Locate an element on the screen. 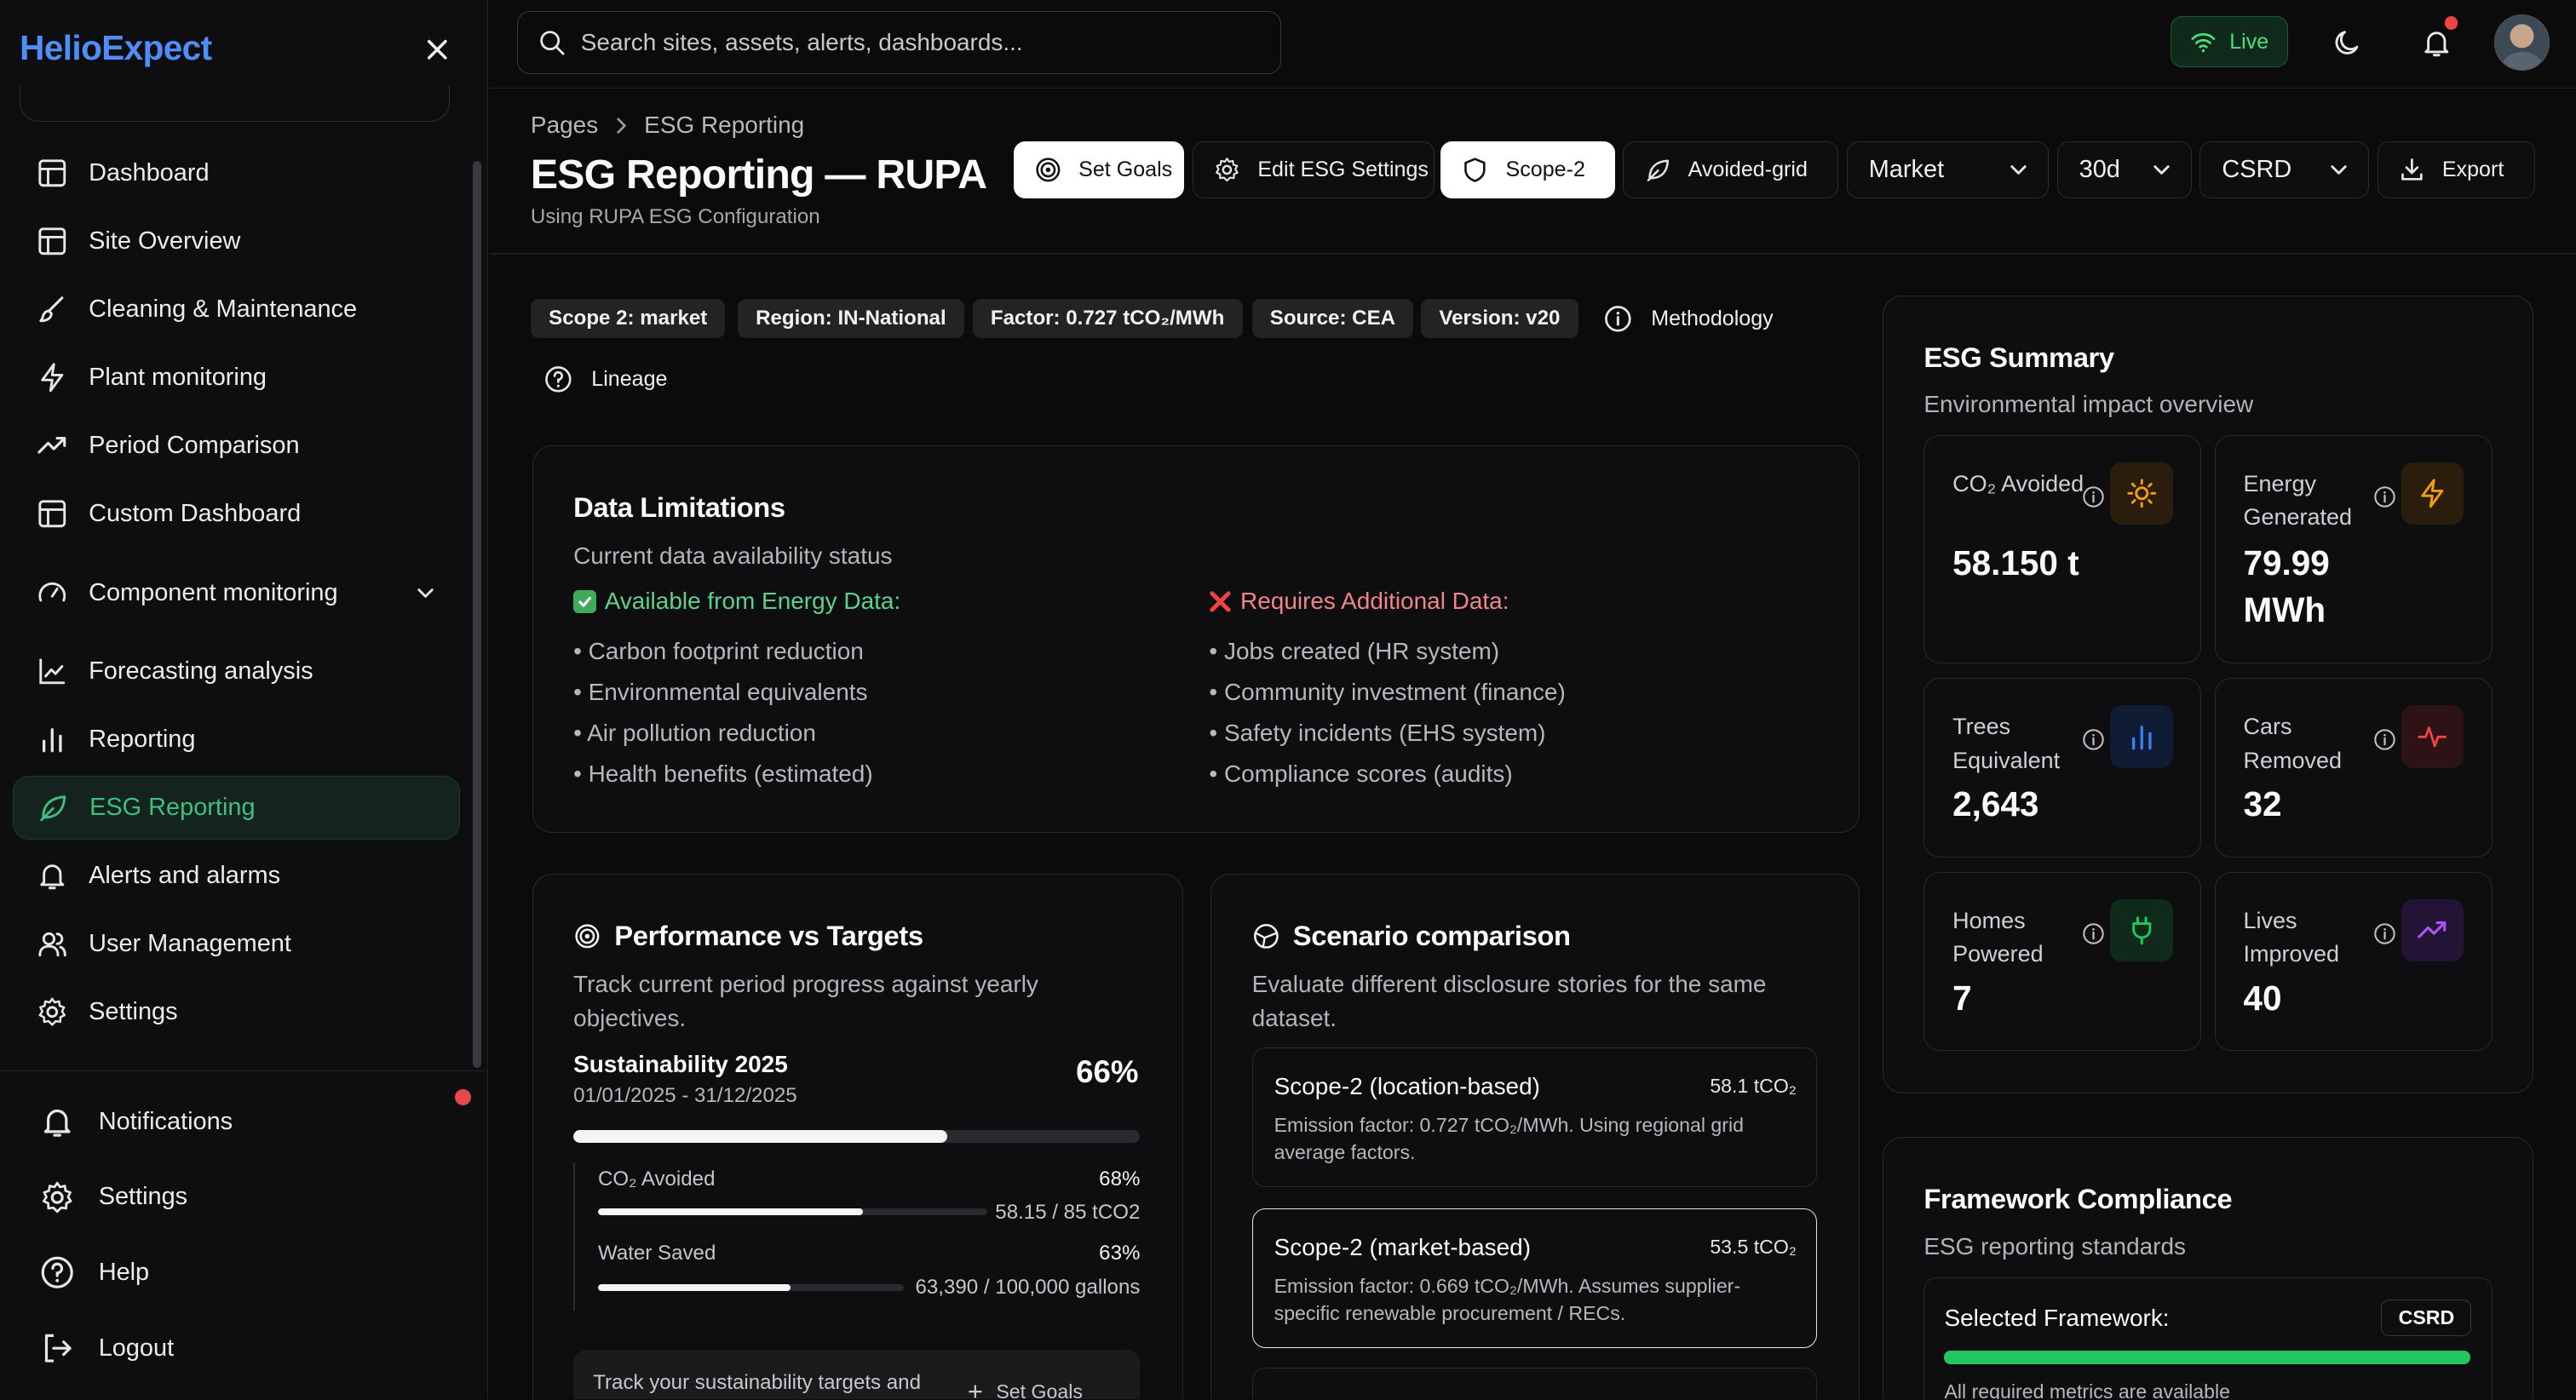 This screenshot has width=2576, height=1400. sidebar-item-component-monitoring: Component monitoring is located at coordinates (237, 592).